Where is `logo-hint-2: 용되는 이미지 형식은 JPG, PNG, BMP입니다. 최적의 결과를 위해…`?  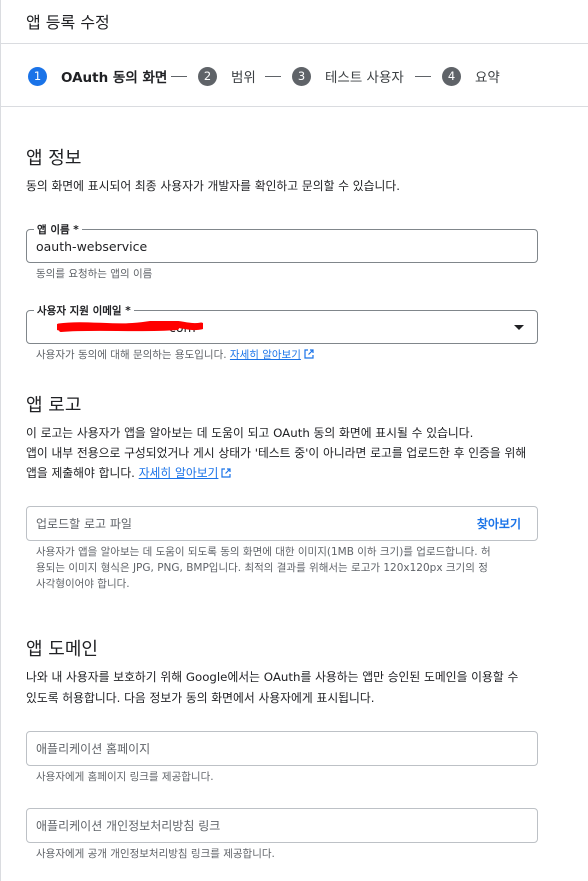
logo-hint-2: 용되는 이미지 형식은 JPG, PNG, BMP입니다. 최적의 결과를 위해… is located at coordinates (262, 568).